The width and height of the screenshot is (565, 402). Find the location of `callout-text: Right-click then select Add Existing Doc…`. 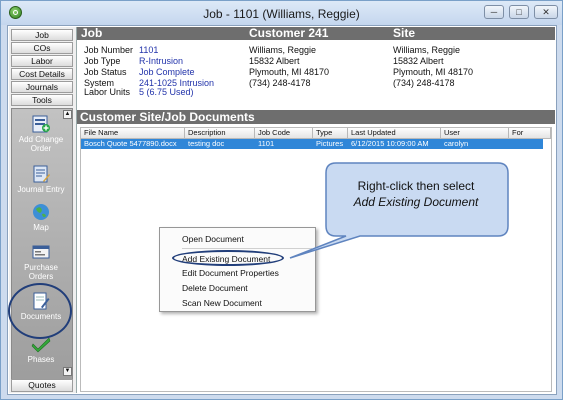

callout-text: Right-click then select Add Existing Doc… is located at coordinates (416, 194).